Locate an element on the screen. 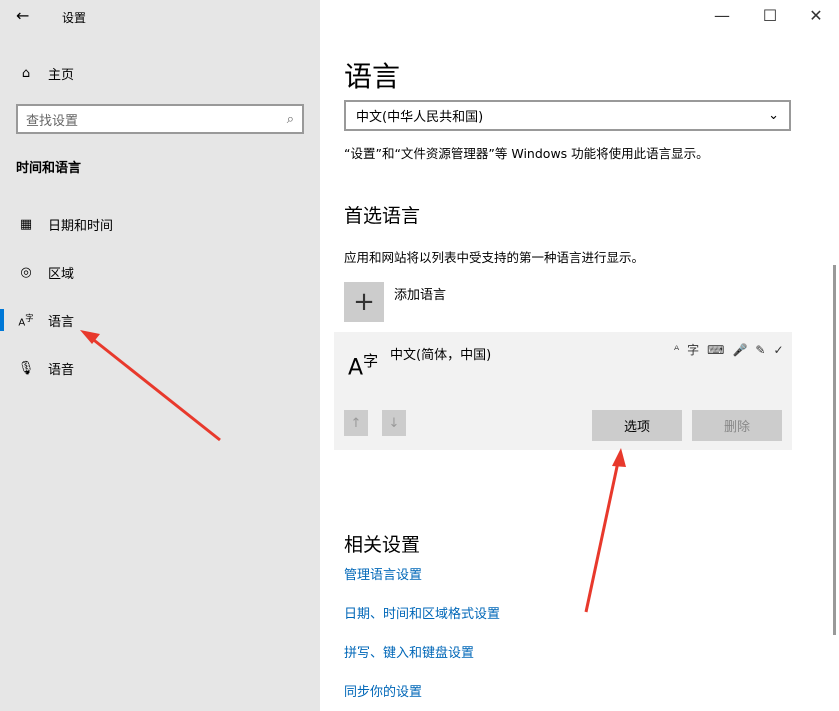  chevron-down-icon: ⌄ is located at coordinates (773, 115).